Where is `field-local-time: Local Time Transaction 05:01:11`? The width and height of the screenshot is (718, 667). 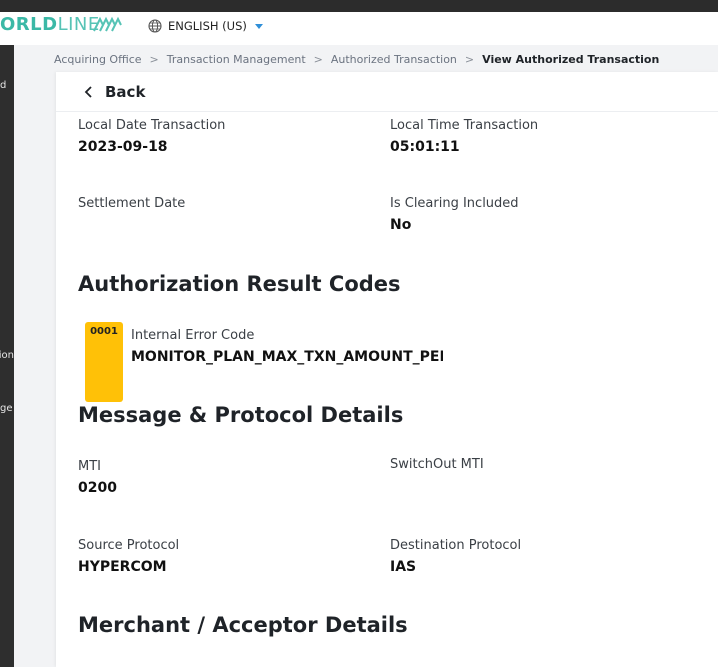
field-local-time: Local Time Transaction 05:01:11 is located at coordinates (464, 136).